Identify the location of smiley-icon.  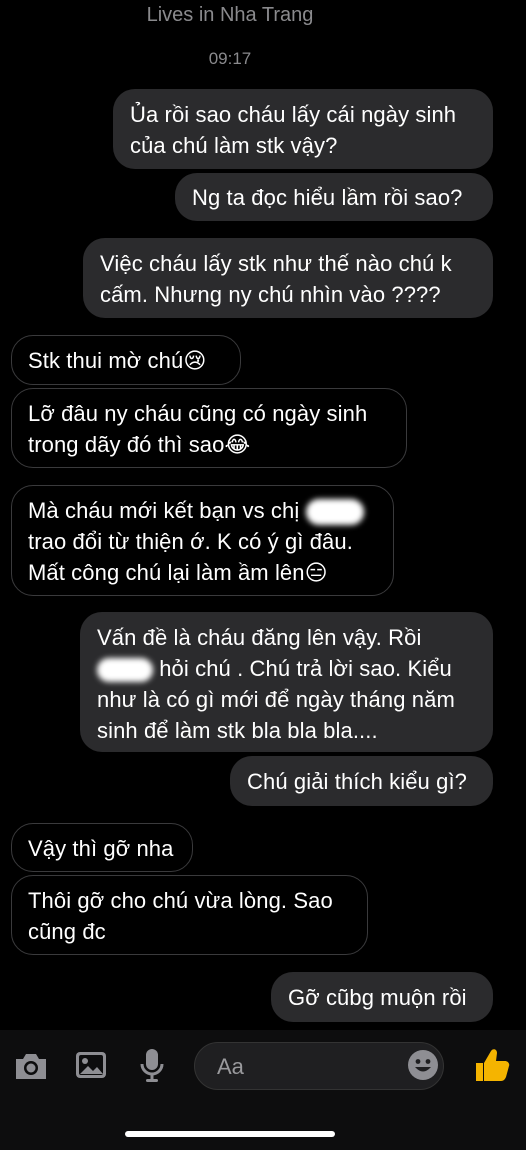
(423, 1067).